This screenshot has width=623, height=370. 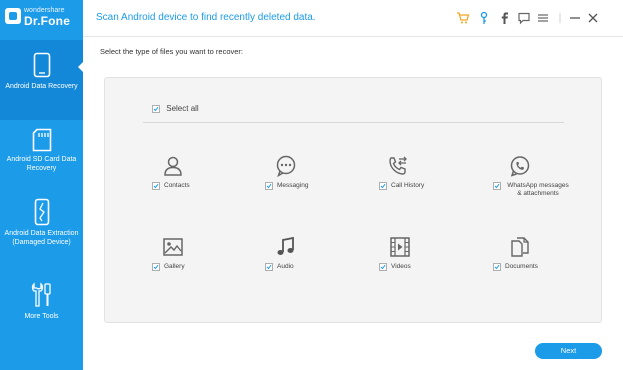 I want to click on call-history-icon, so click(x=398, y=165).